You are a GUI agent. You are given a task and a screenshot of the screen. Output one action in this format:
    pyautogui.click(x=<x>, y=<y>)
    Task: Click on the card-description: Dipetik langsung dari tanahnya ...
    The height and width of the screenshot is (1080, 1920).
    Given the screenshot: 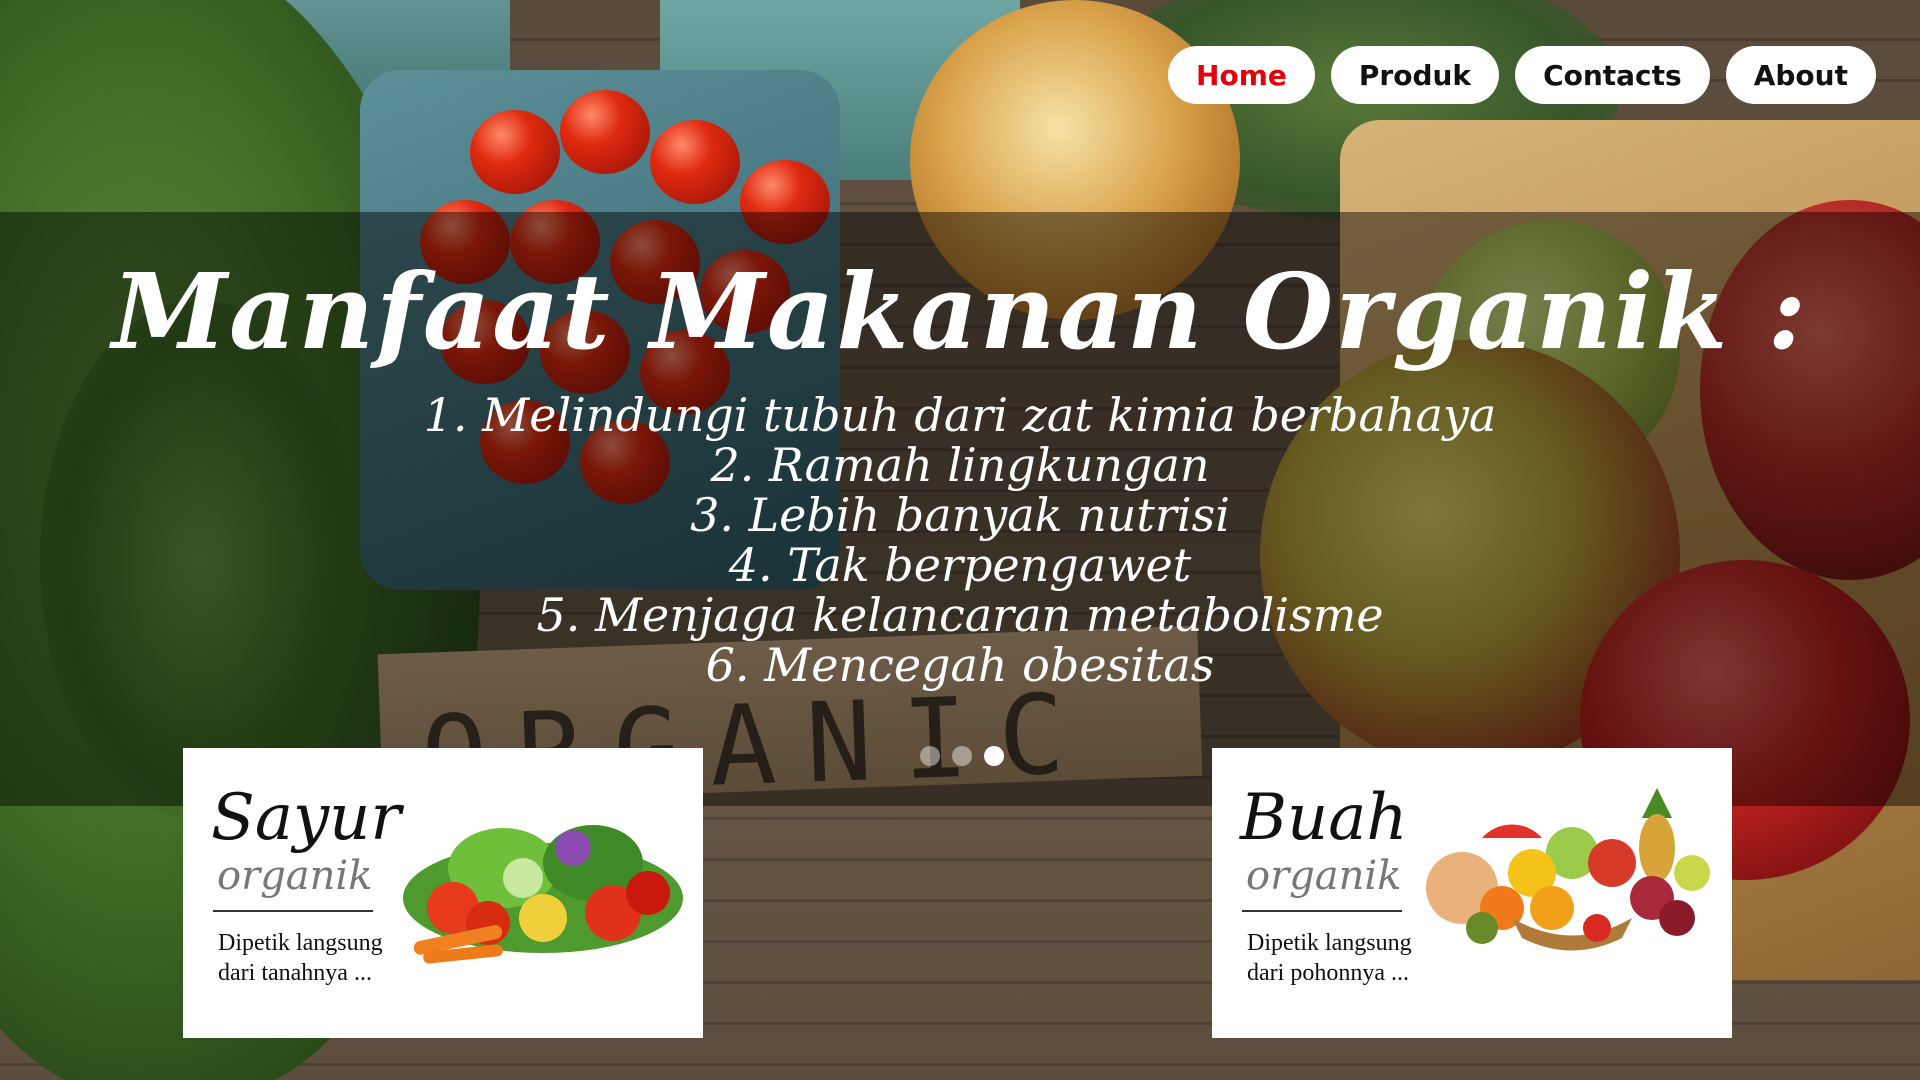 What is the action you would take?
    pyautogui.click(x=300, y=958)
    